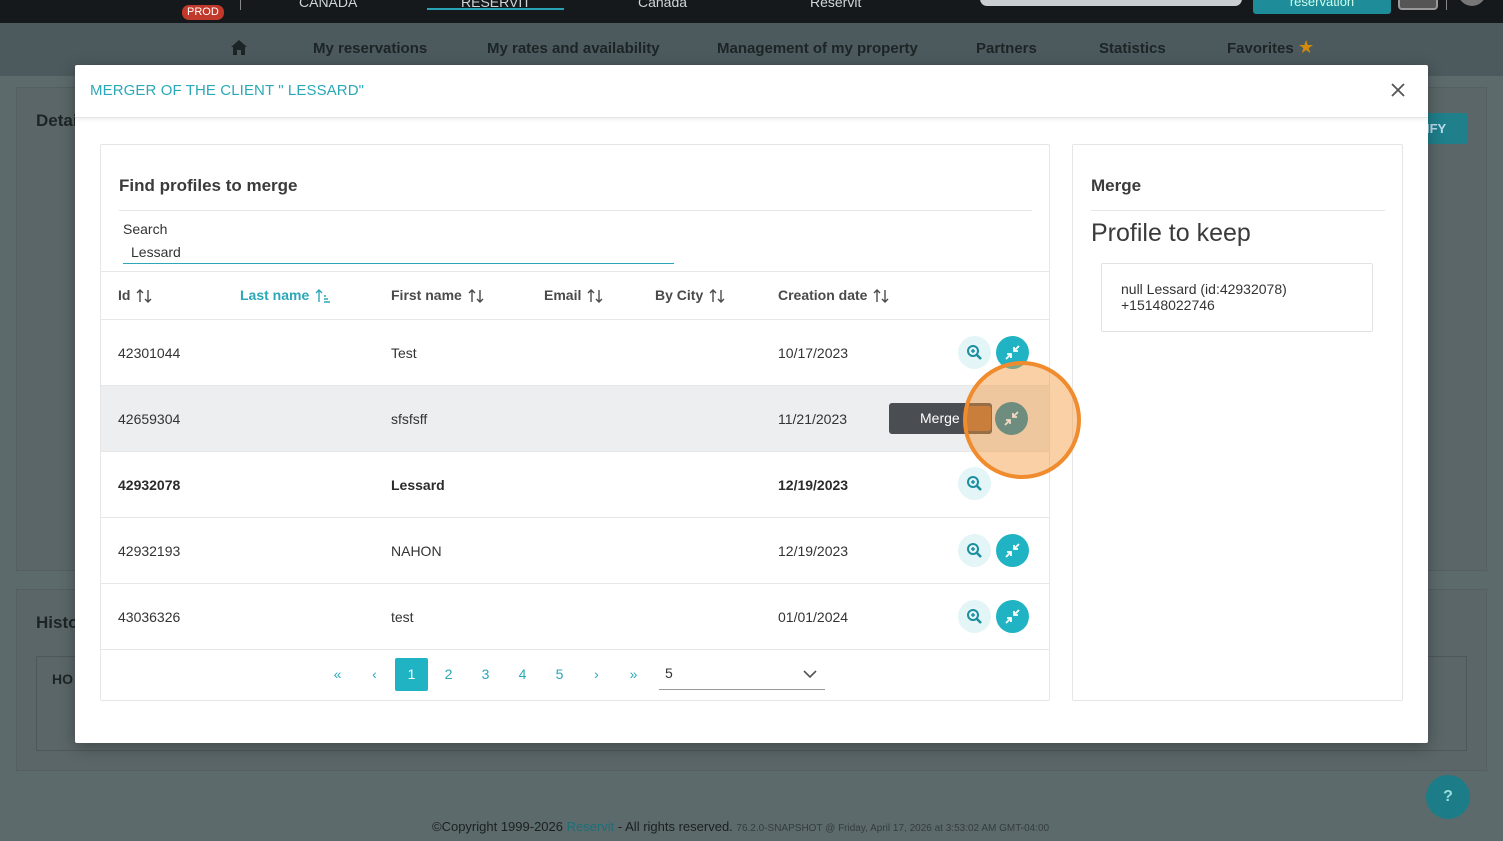 The width and height of the screenshot is (1503, 841). What do you see at coordinates (1116, 185) in the screenshot?
I see `merge-panel-title: Merge` at bounding box center [1116, 185].